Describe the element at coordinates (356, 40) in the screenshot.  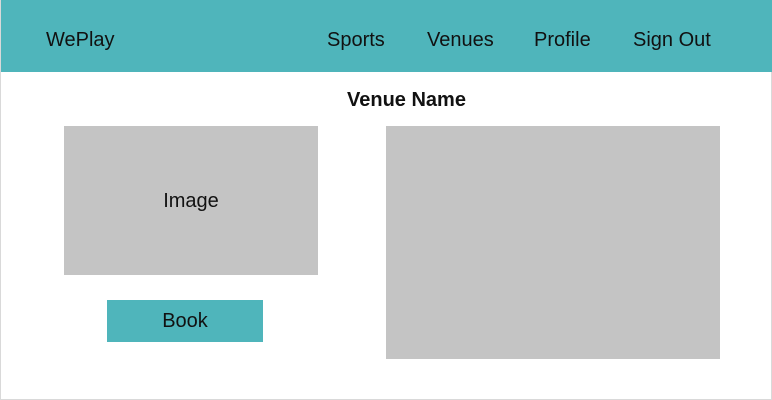
I see `nav-link-sports: Sports` at that location.